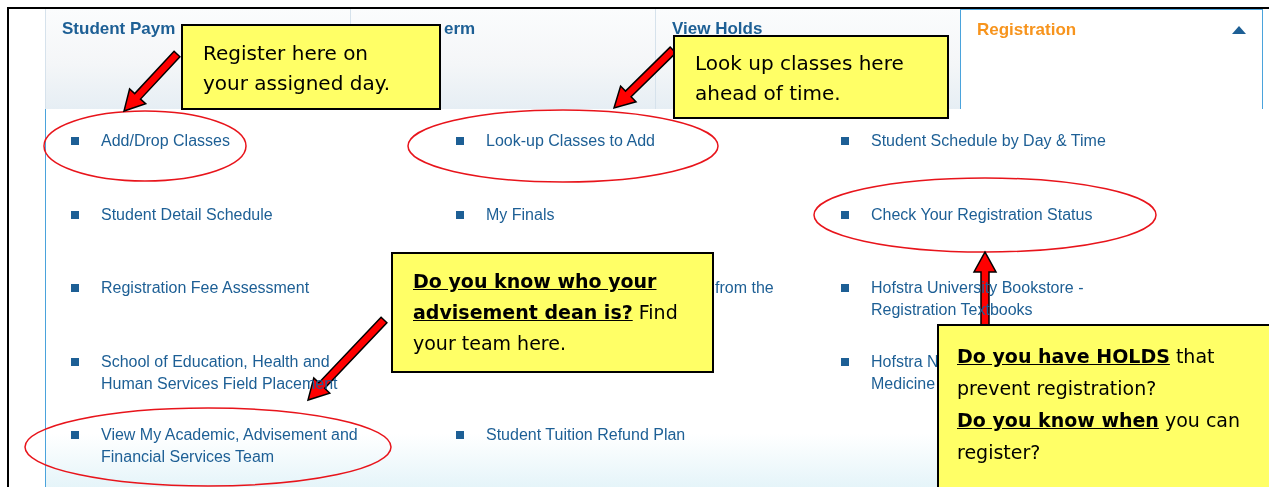  Describe the element at coordinates (311, 67) in the screenshot. I see `callout-tooltip: Register here on your assigned day.` at that location.